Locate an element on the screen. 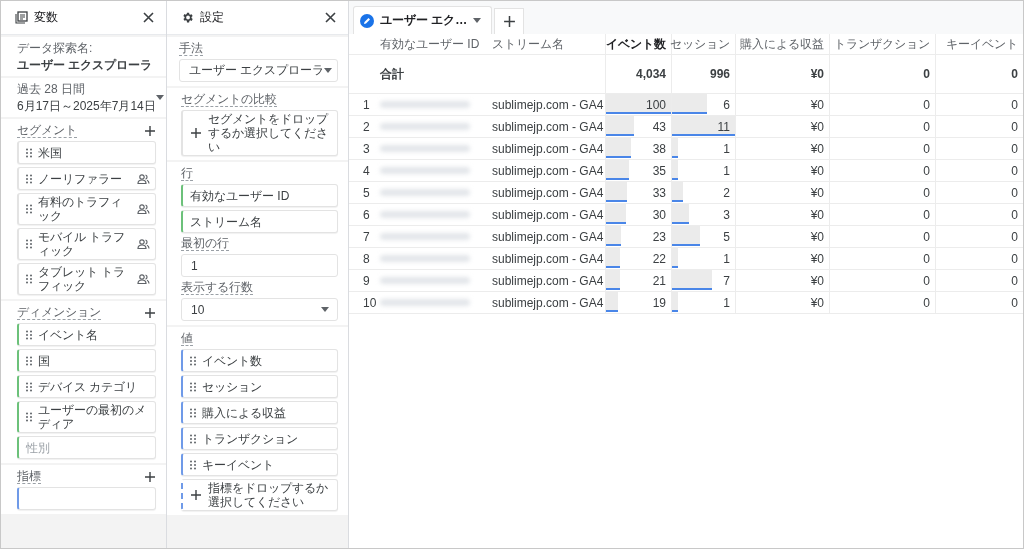  column-header: イベント数 is located at coordinates (638, 44).